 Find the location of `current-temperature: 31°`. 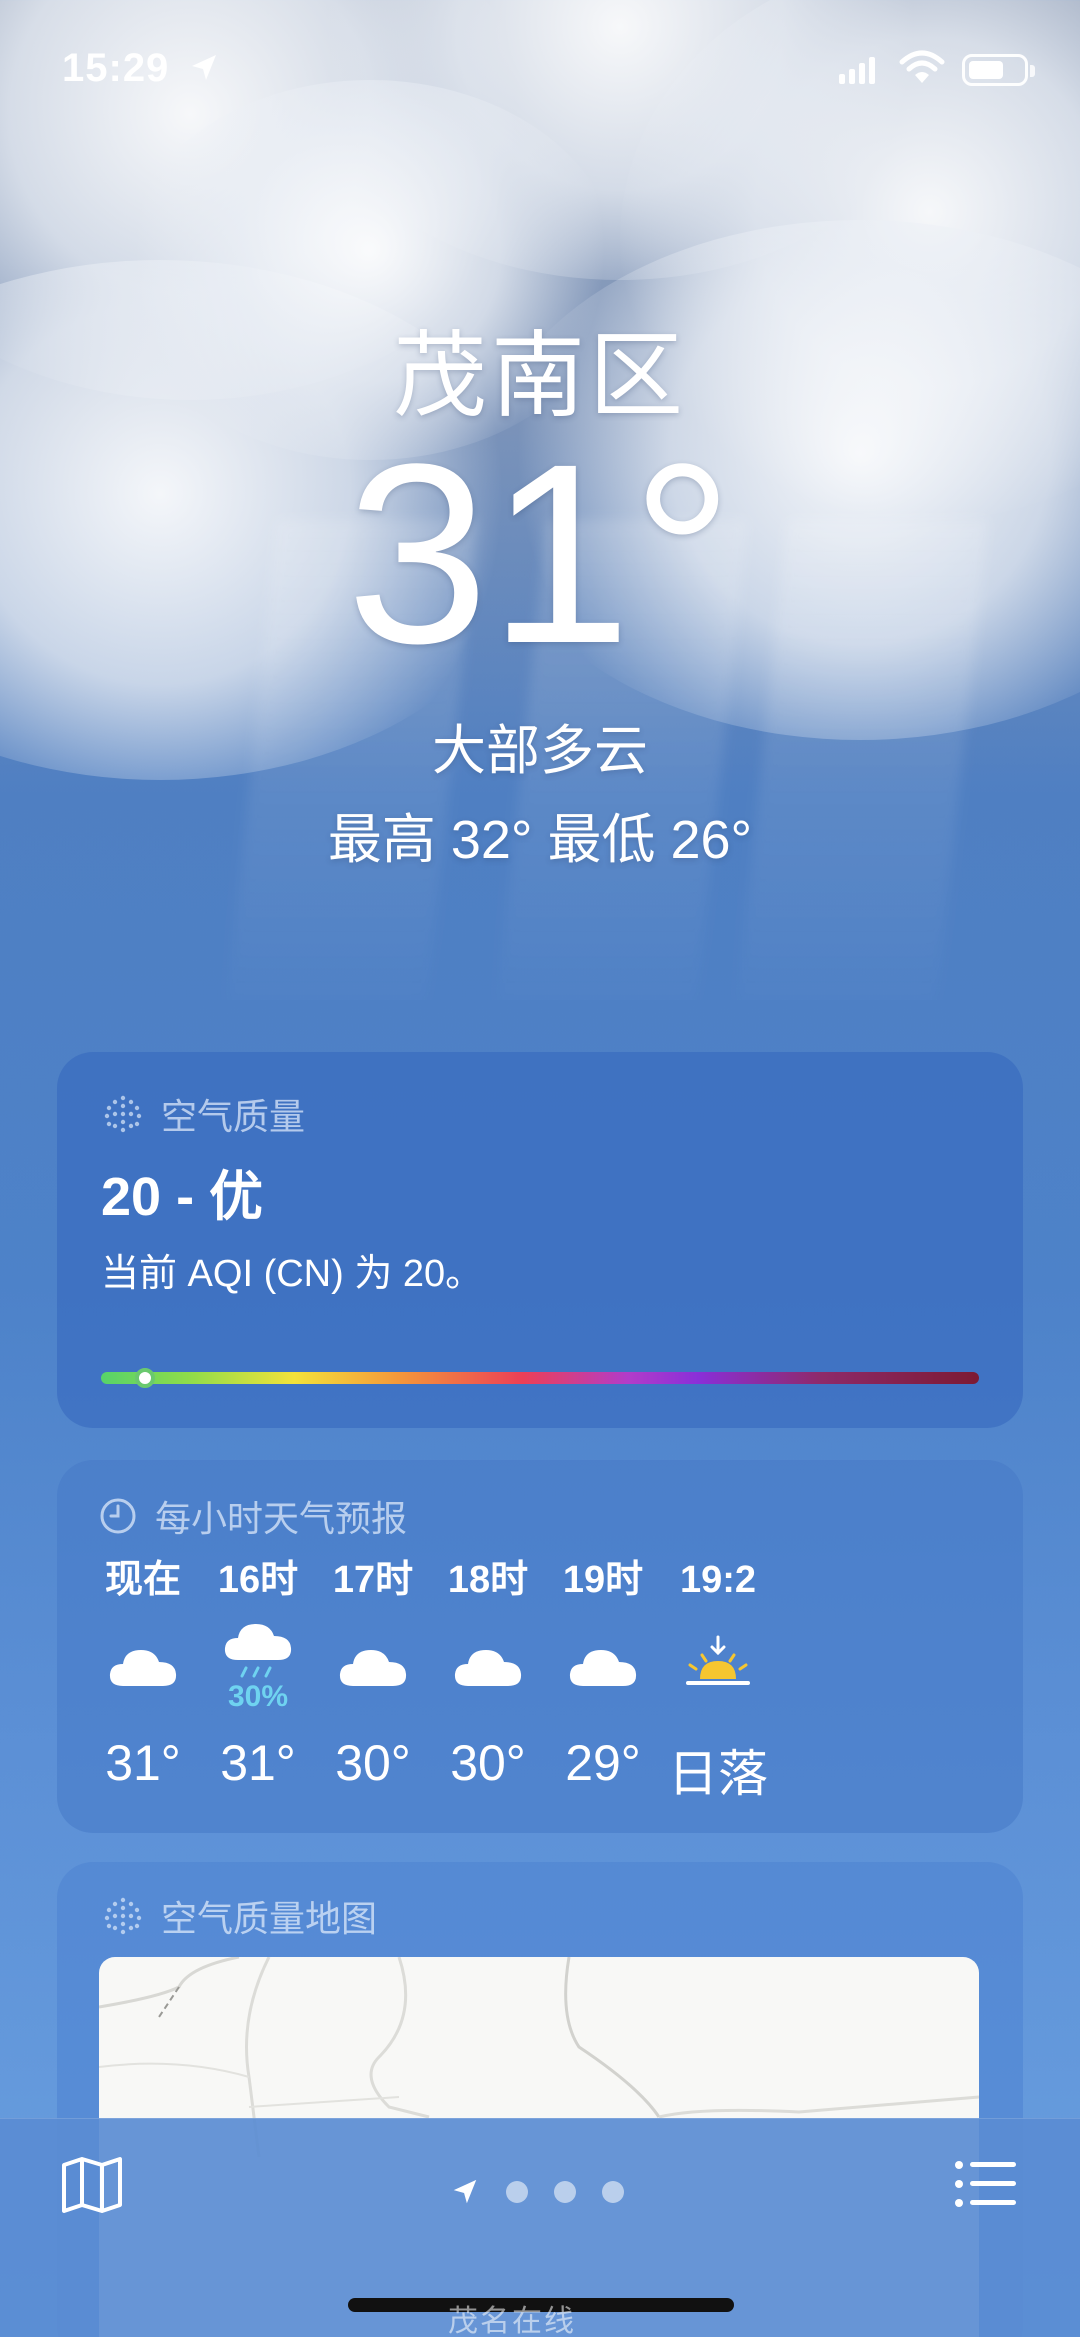

current-temperature: 31° is located at coordinates (540, 554).